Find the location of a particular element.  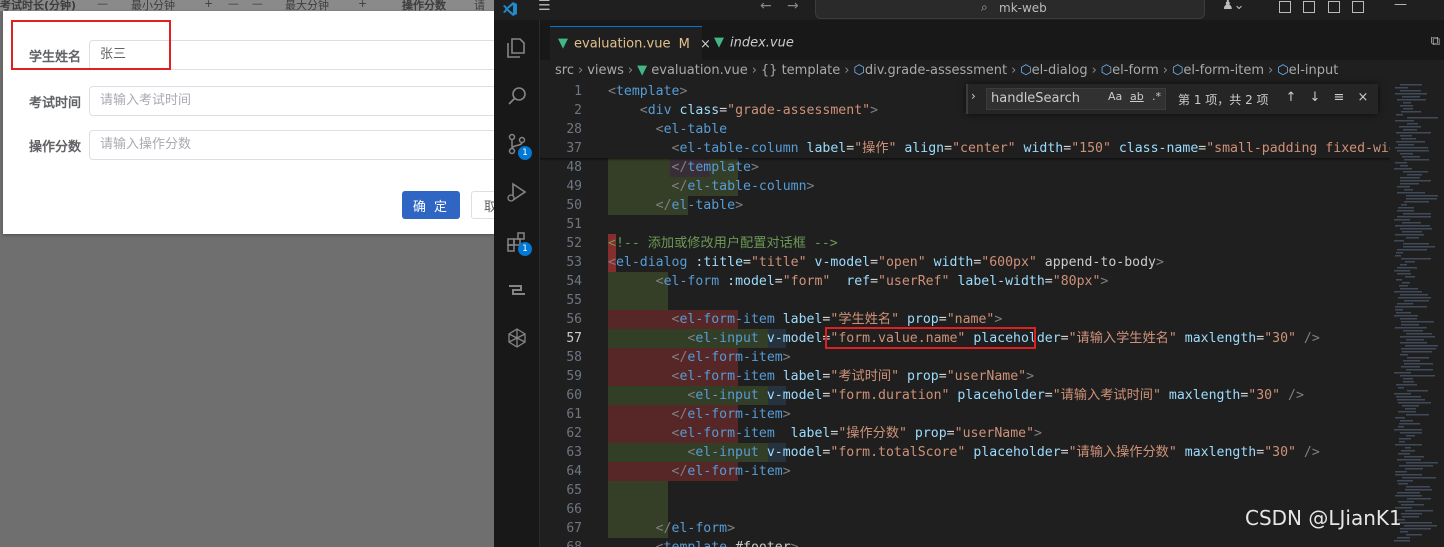

extensions-badge: 1 is located at coordinates (525, 249).